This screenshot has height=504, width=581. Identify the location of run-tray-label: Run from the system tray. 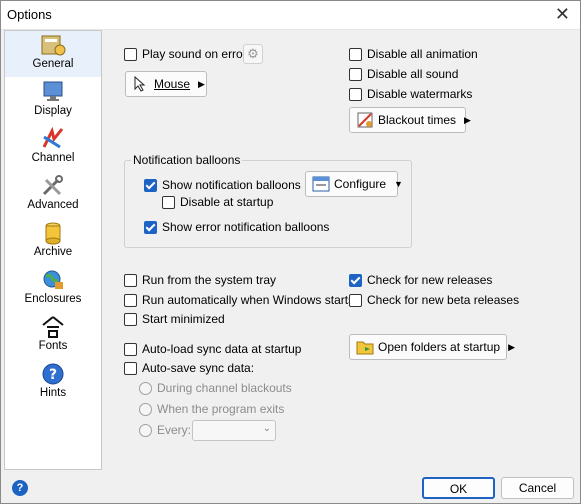
(209, 280).